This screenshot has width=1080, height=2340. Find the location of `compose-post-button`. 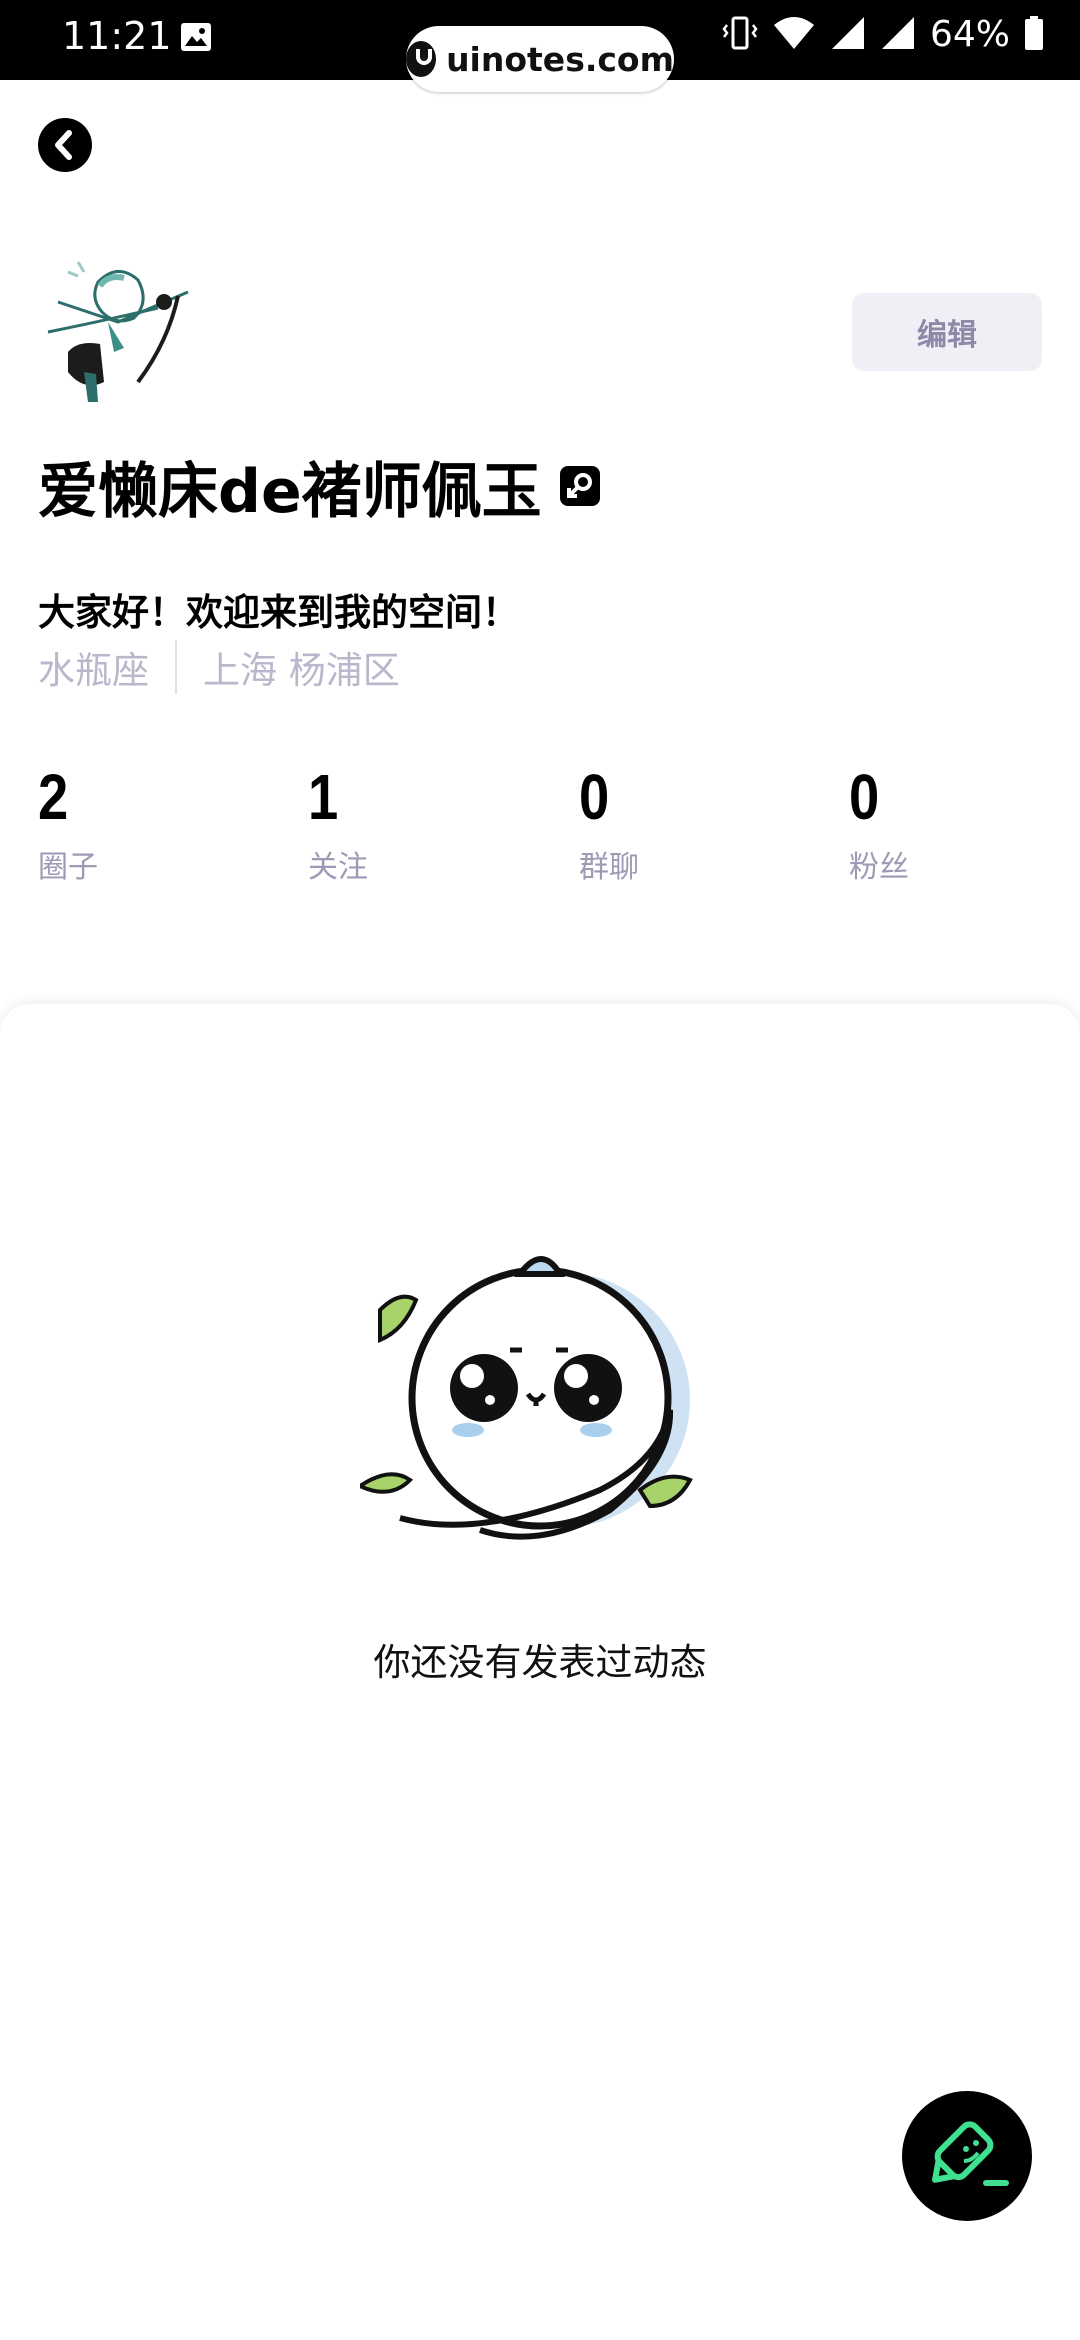

compose-post-button is located at coordinates (967, 2156).